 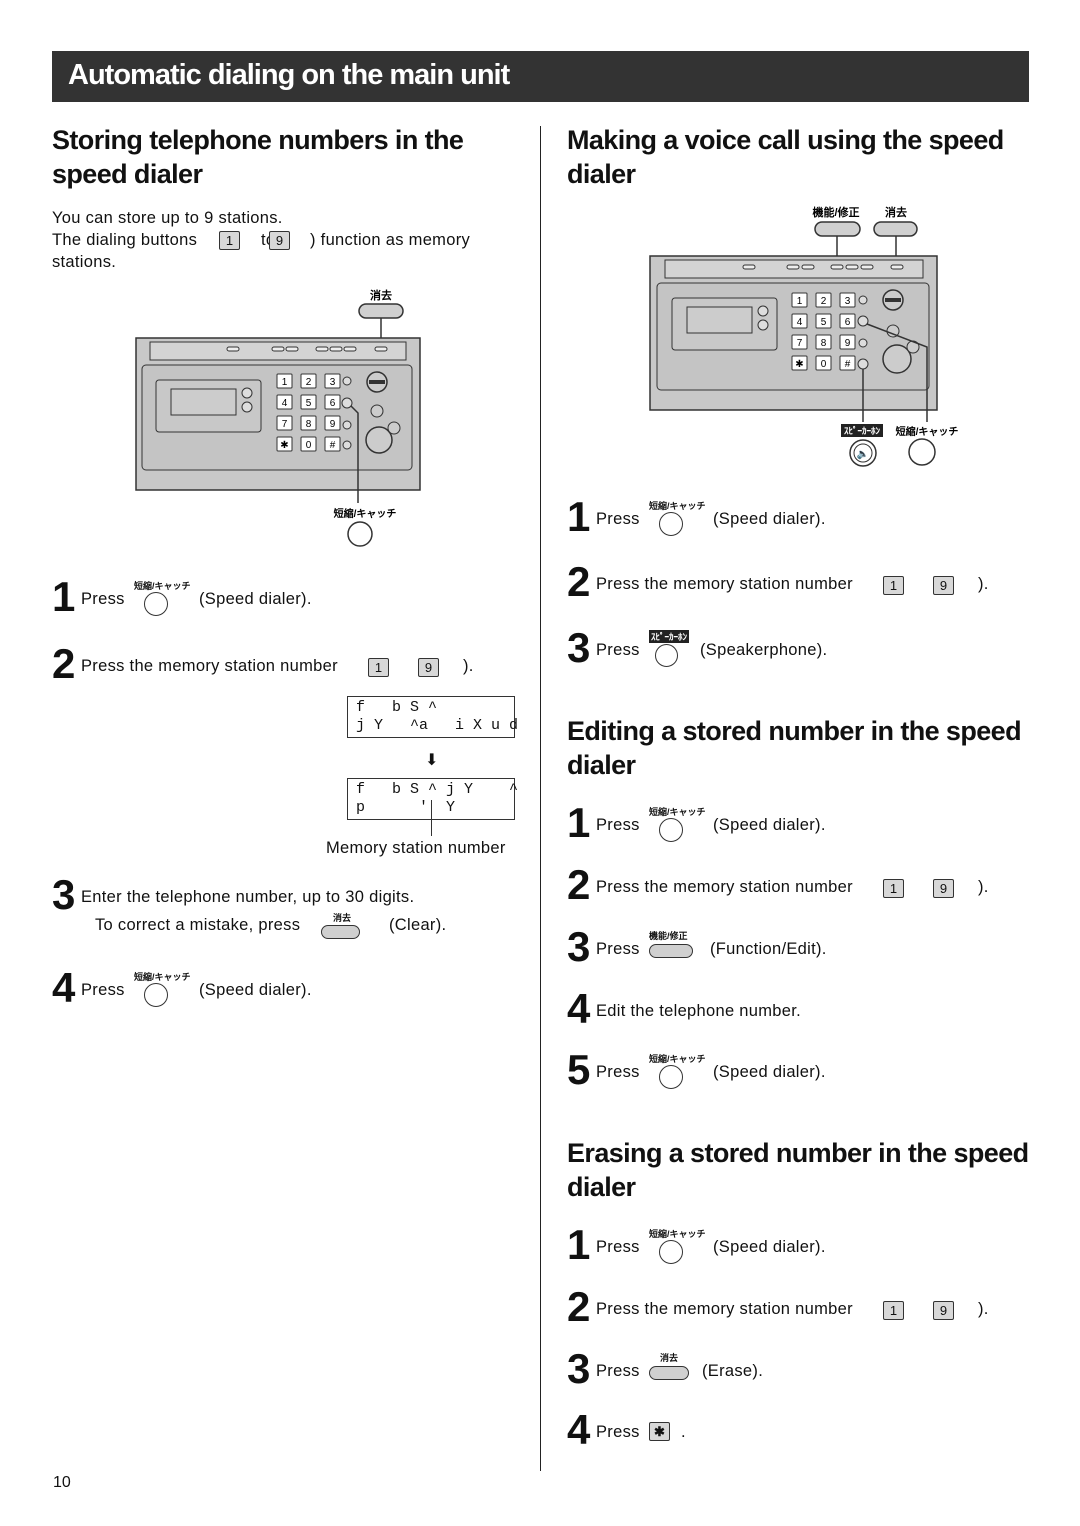 I want to click on star-key-icon: ✱, so click(x=659, y=1431).